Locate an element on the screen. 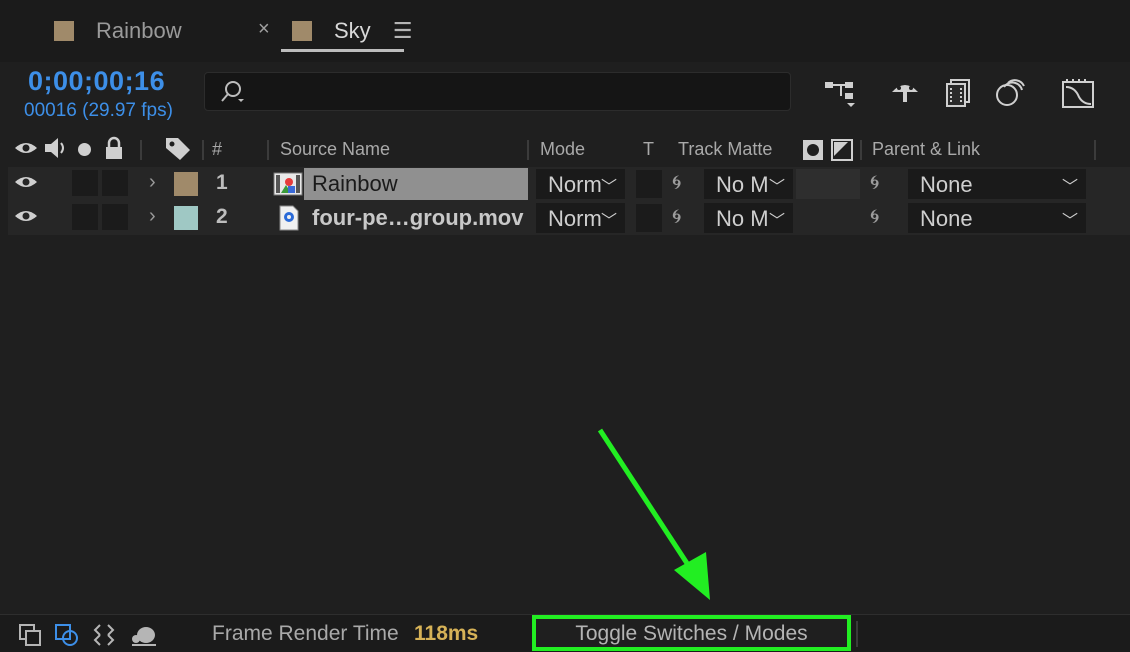 The width and height of the screenshot is (1130, 652). motion-blur-icon is located at coordinates (1010, 93).